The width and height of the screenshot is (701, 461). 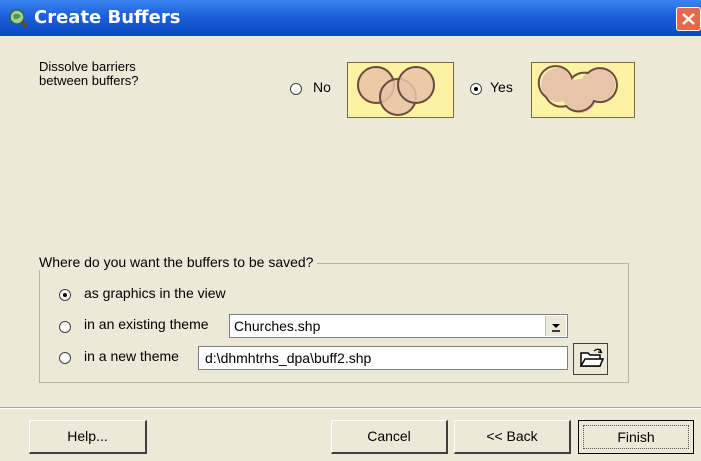 I want to click on close-button, so click(x=688, y=19).